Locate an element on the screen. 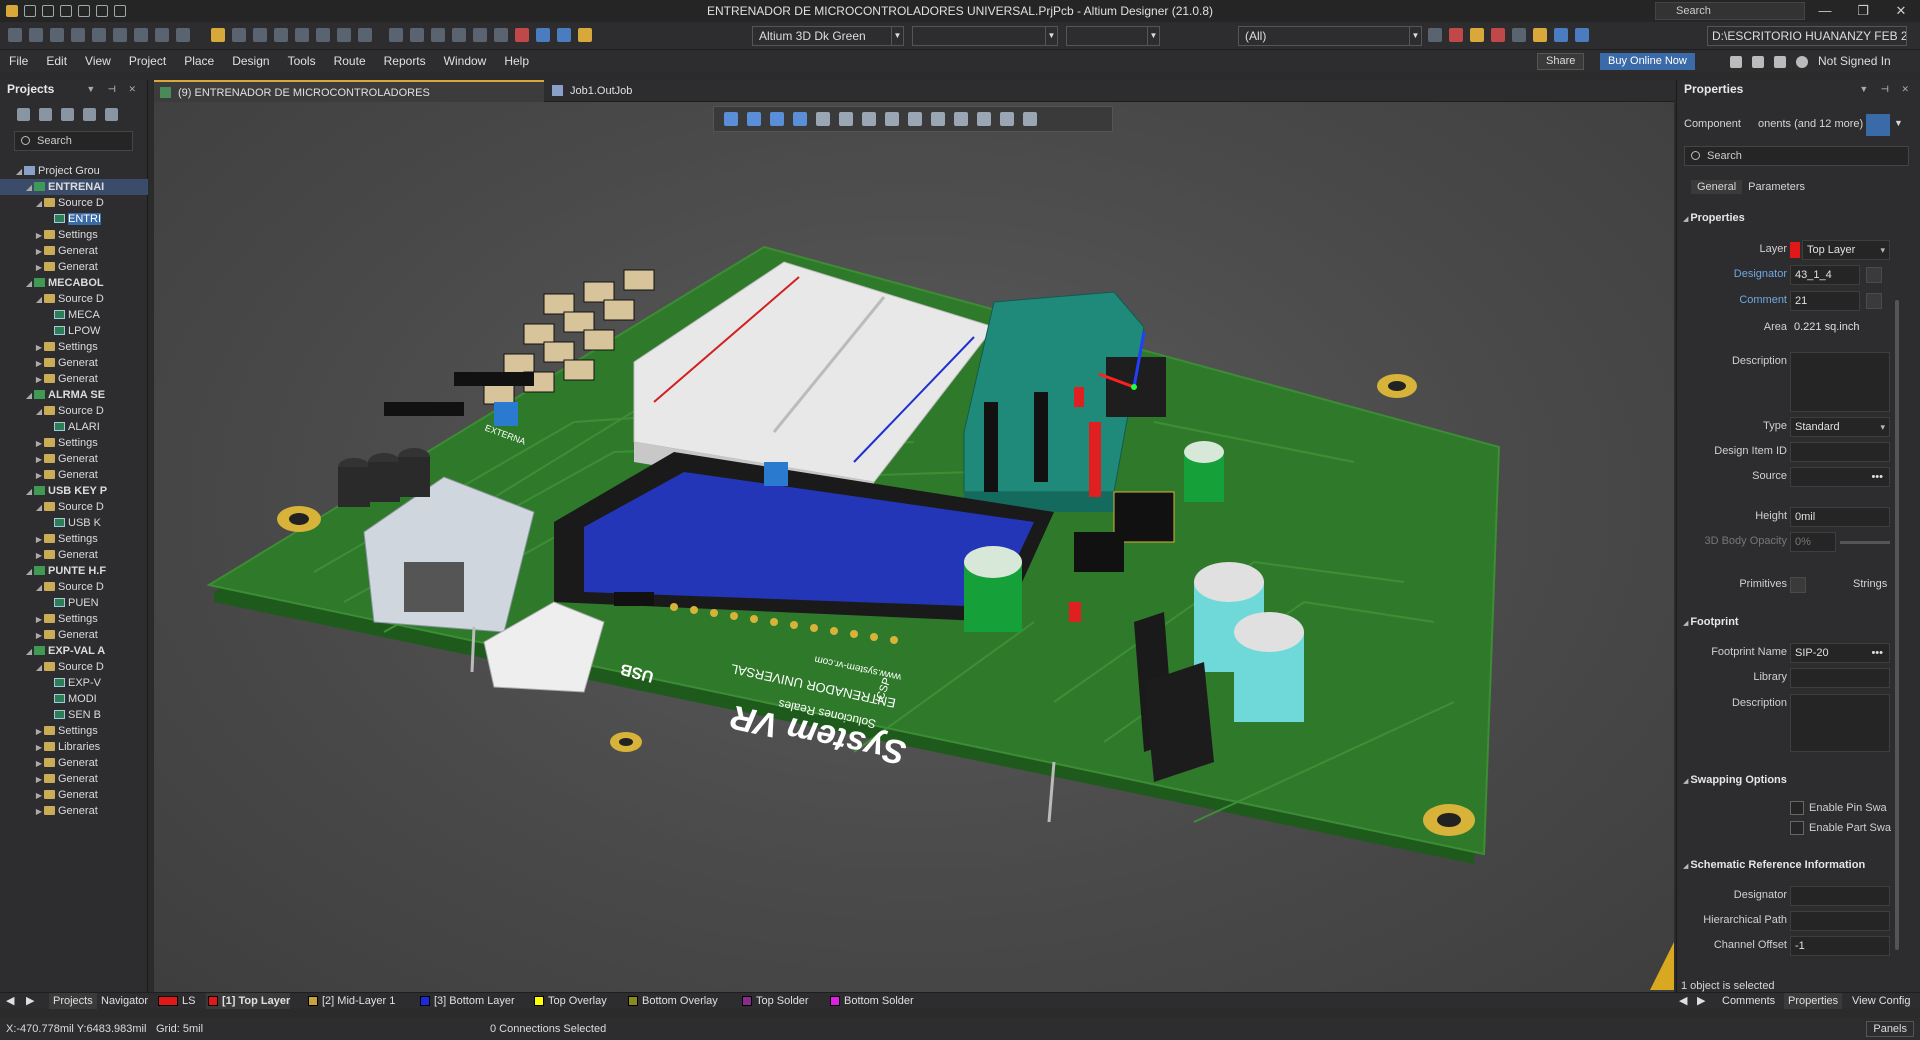 The height and width of the screenshot is (1040, 1920). filter-toggle-icon is located at coordinates (1878, 125).